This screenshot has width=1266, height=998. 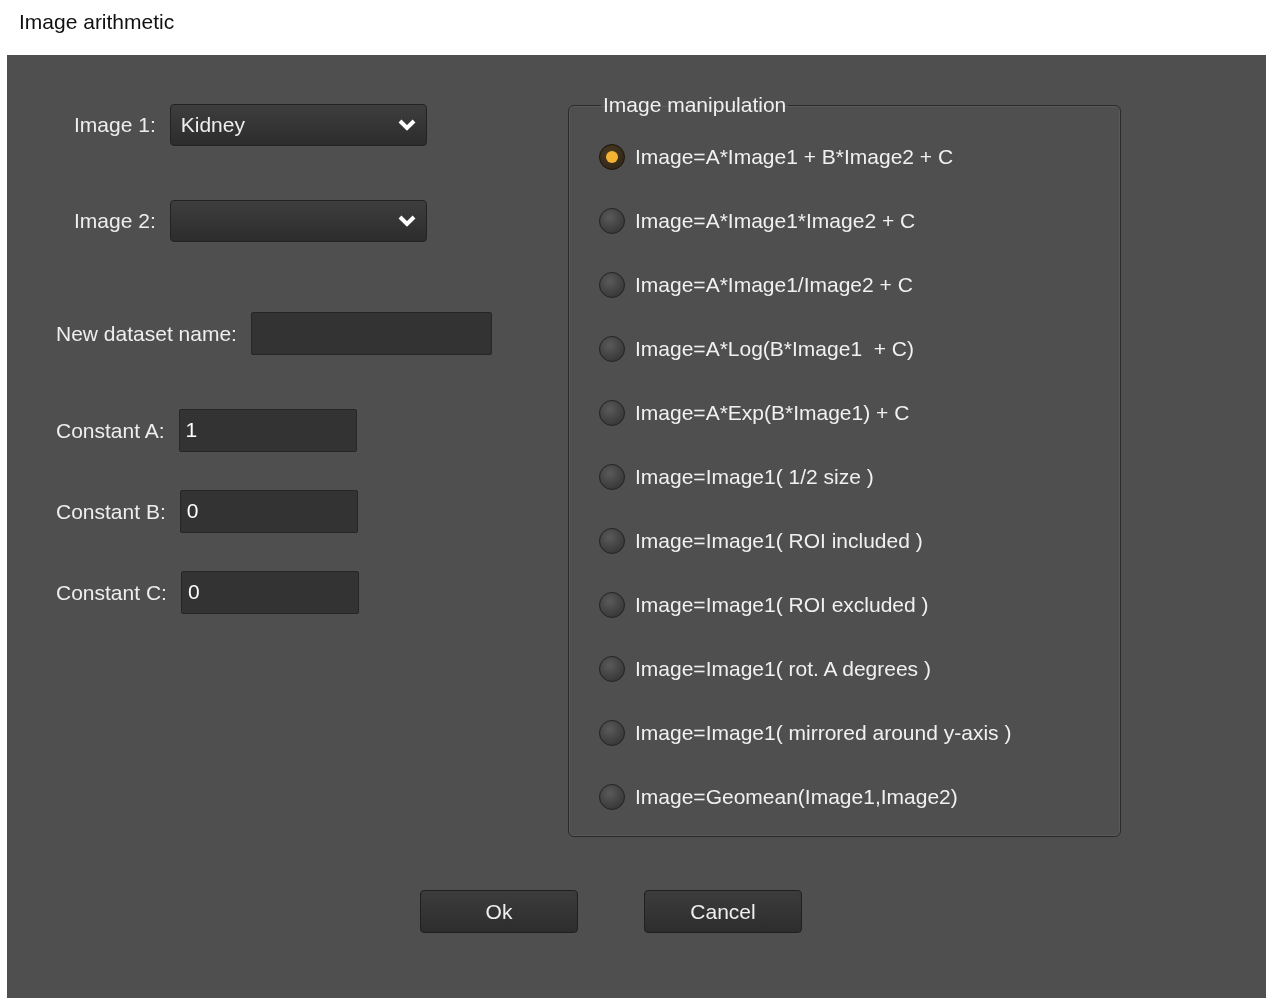 What do you see at coordinates (298, 125) in the screenshot?
I see `dropdown: Kidney` at bounding box center [298, 125].